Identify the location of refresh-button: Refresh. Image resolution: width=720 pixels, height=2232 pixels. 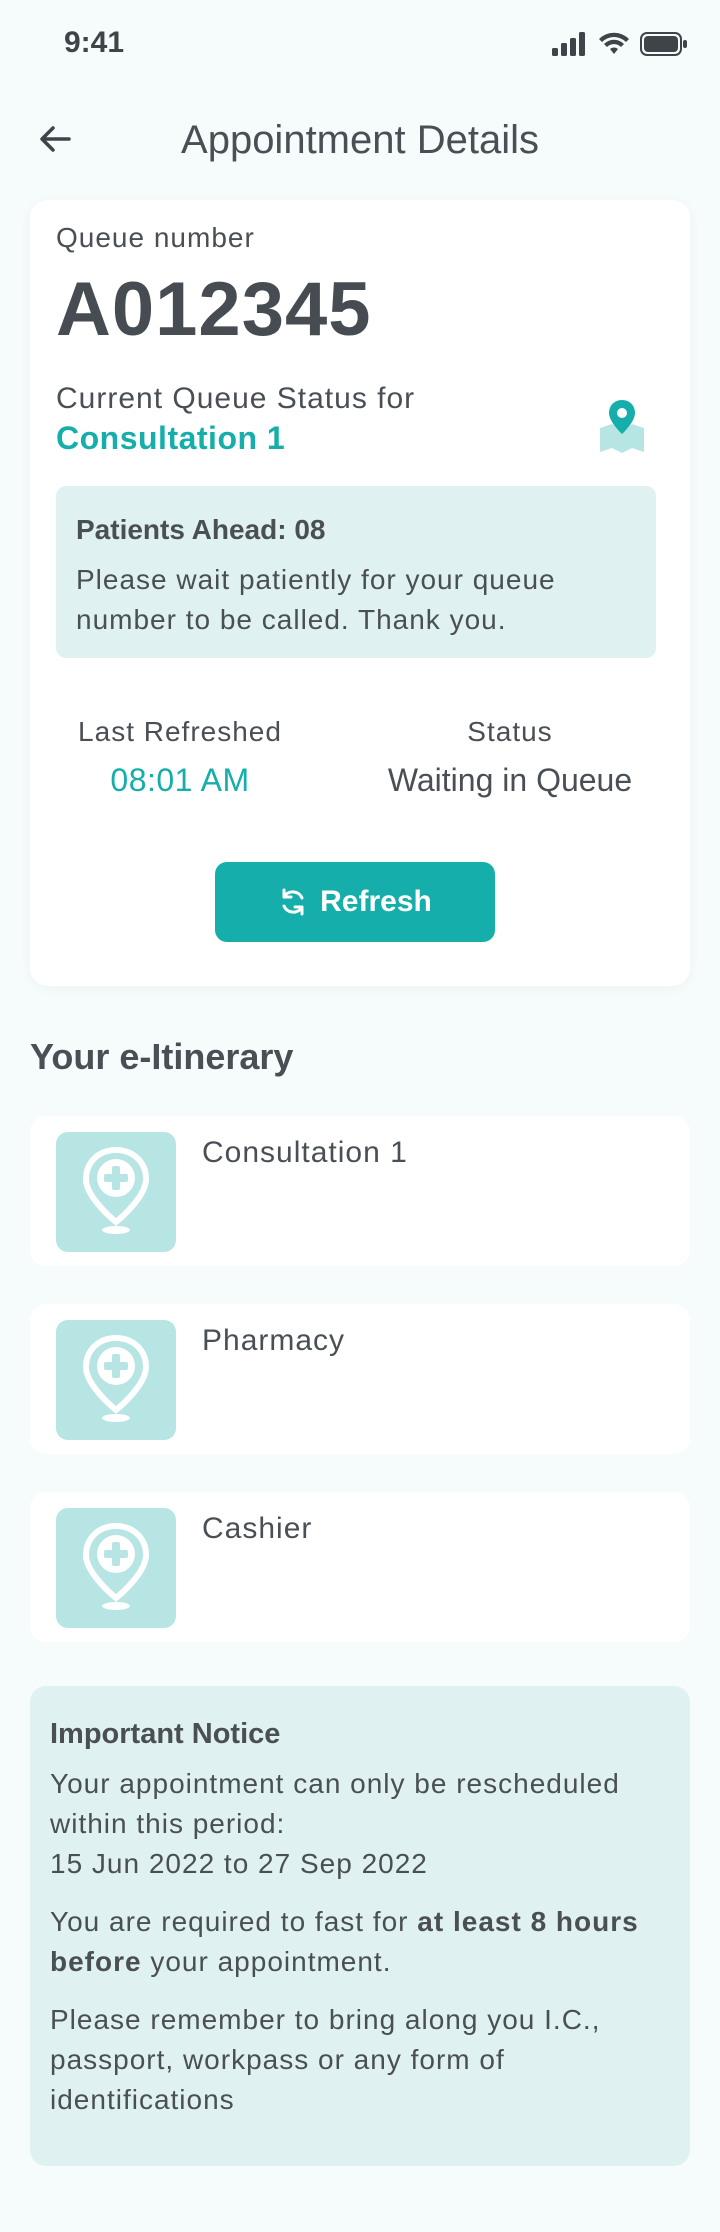
(355, 902).